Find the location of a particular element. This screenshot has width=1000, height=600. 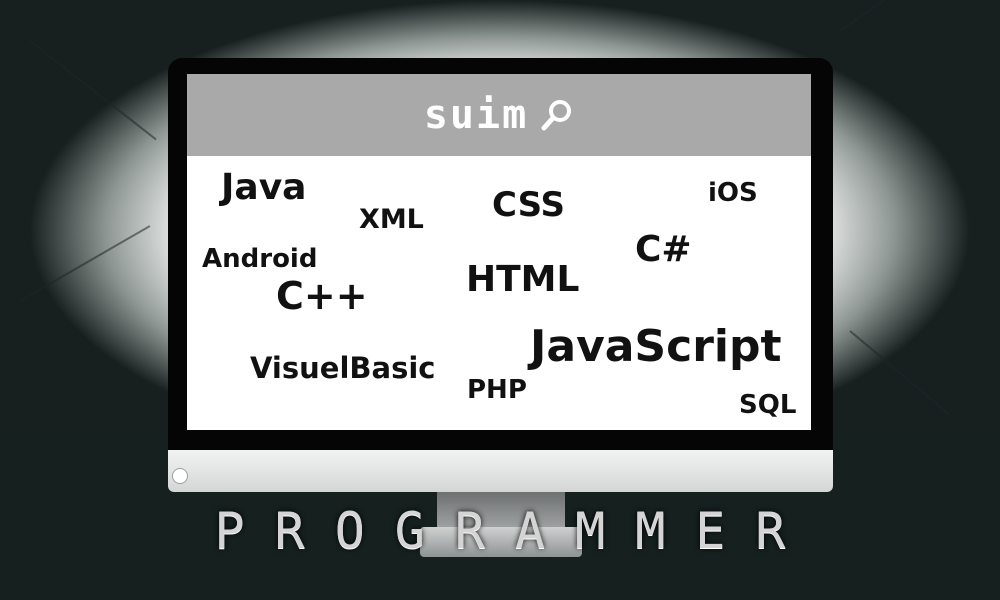

keyword-ios: iOS is located at coordinates (733, 193).